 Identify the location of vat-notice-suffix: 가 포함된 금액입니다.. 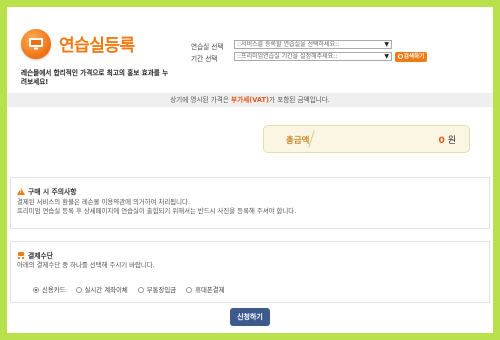
(299, 100).